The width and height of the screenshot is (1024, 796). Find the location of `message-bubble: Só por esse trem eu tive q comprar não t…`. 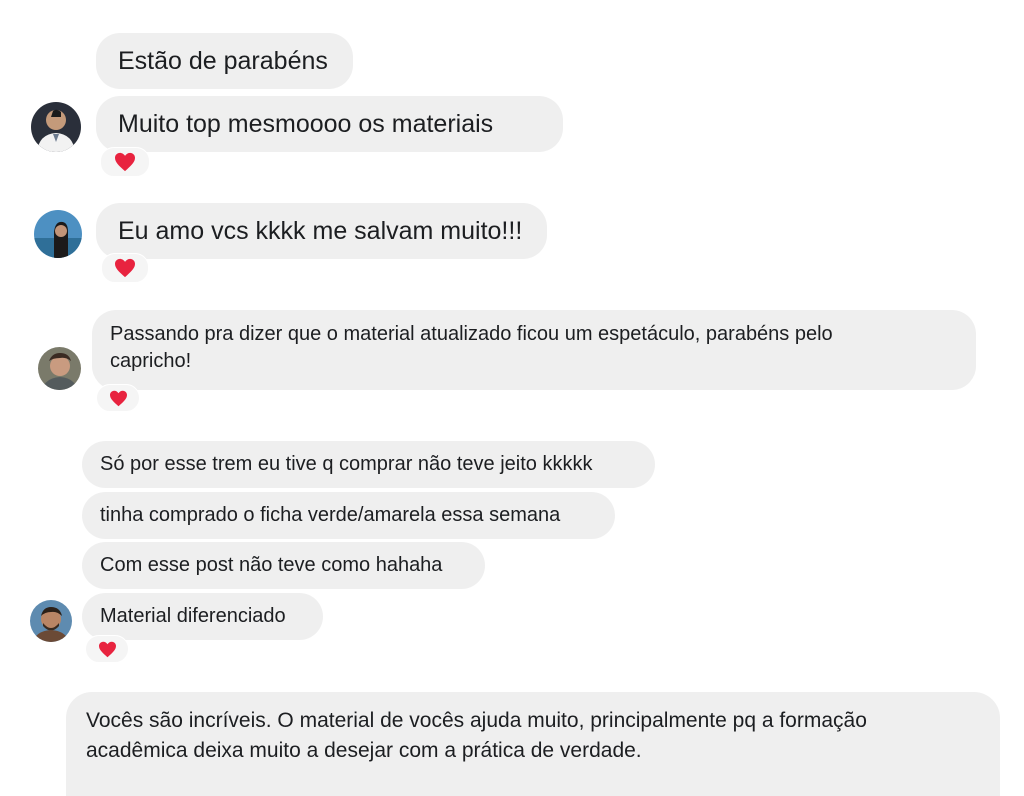

message-bubble: Só por esse trem eu tive q comprar não t… is located at coordinates (368, 464).